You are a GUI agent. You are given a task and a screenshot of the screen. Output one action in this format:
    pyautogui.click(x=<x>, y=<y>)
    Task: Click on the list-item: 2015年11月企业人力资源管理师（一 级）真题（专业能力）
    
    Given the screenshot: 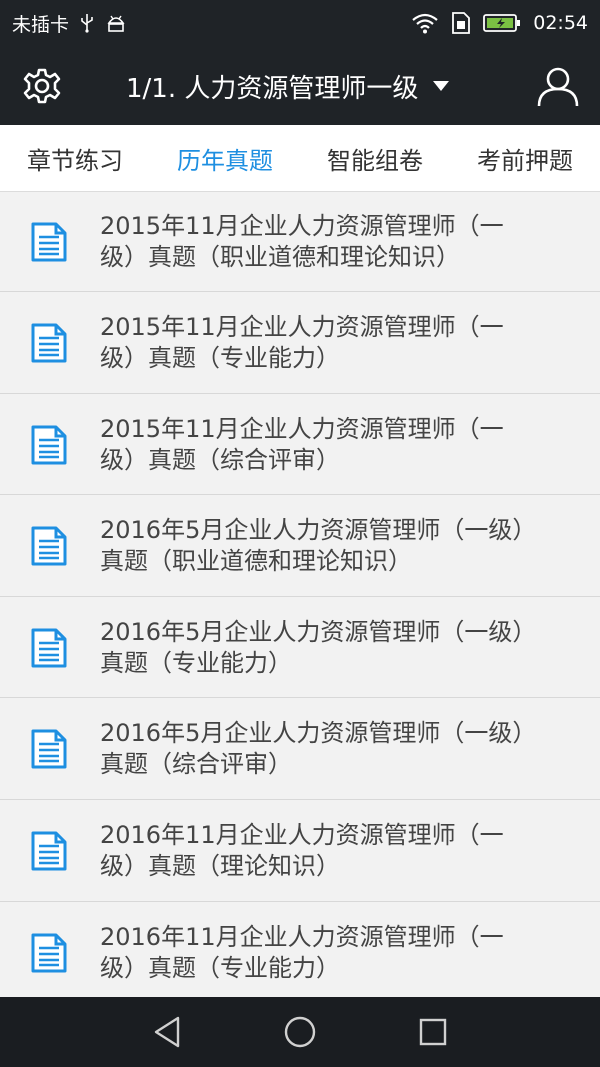 What is the action you would take?
    pyautogui.click(x=300, y=343)
    